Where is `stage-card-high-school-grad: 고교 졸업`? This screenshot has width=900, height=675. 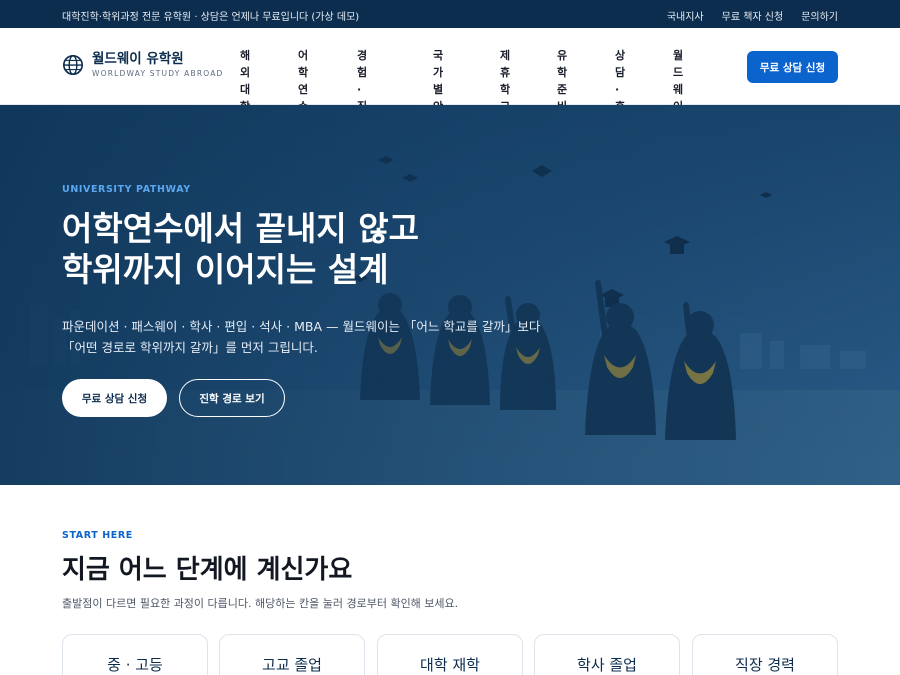 stage-card-high-school-grad: 고교 졸업 is located at coordinates (292, 654).